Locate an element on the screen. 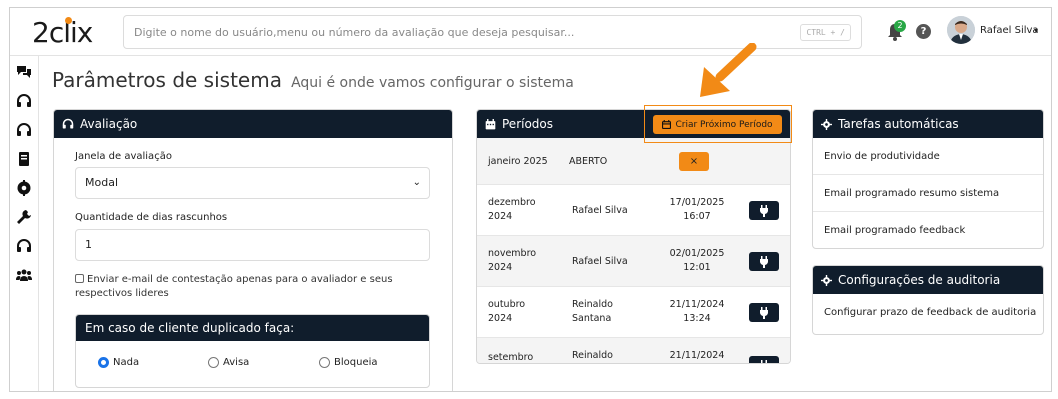  period-month: outubro 2024 is located at coordinates (507, 311).